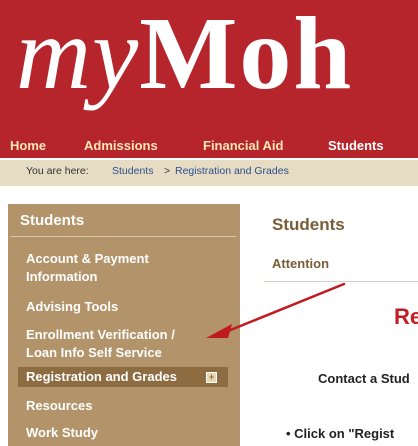 The height and width of the screenshot is (446, 418). What do you see at coordinates (62, 276) in the screenshot?
I see `sidebar-item-label: Information` at bounding box center [62, 276].